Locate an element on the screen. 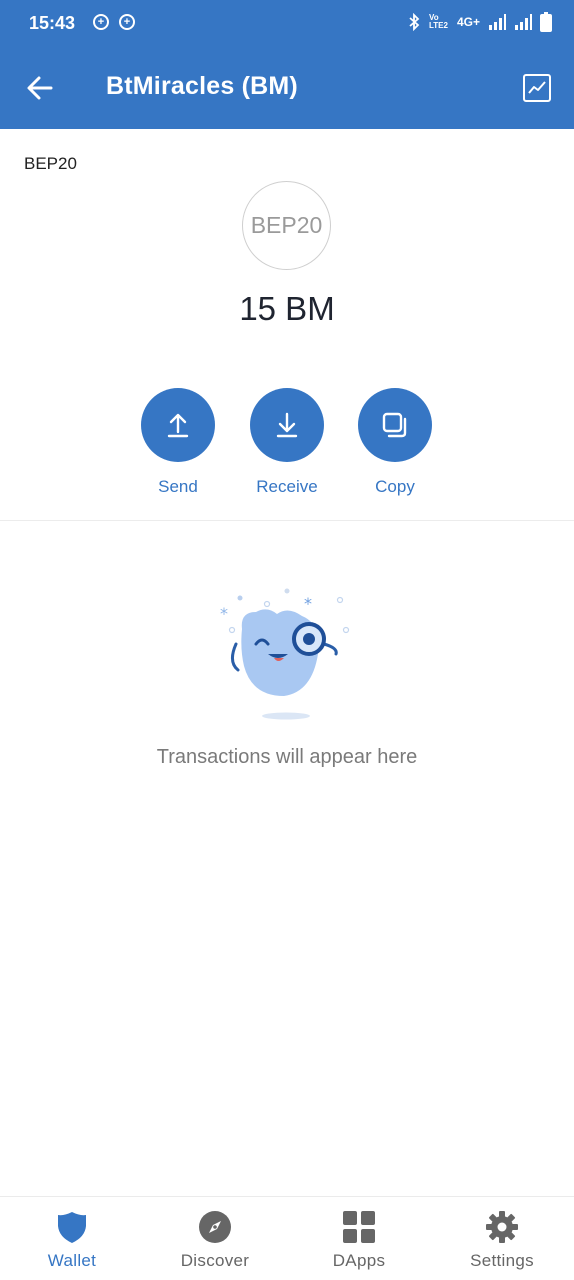 This screenshot has width=574, height=1280. arrow-left-icon is located at coordinates (40, 88).